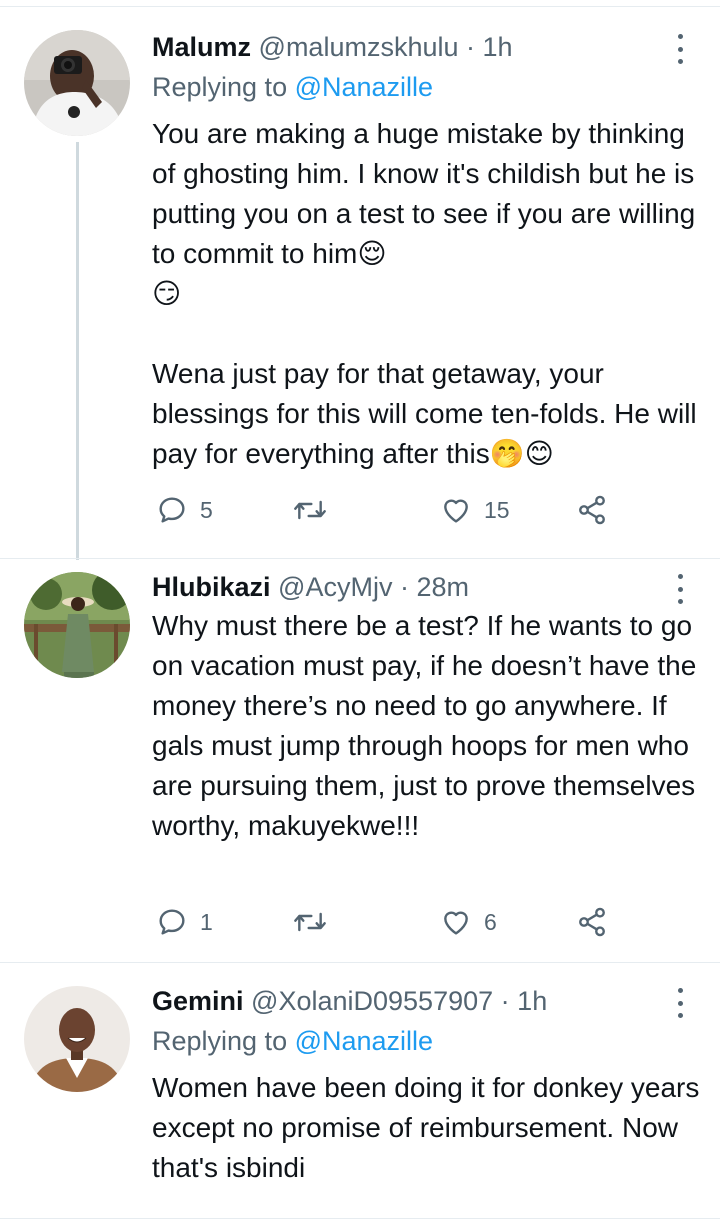 The width and height of the screenshot is (720, 1227). I want to click on reply-count: 1, so click(206, 921).